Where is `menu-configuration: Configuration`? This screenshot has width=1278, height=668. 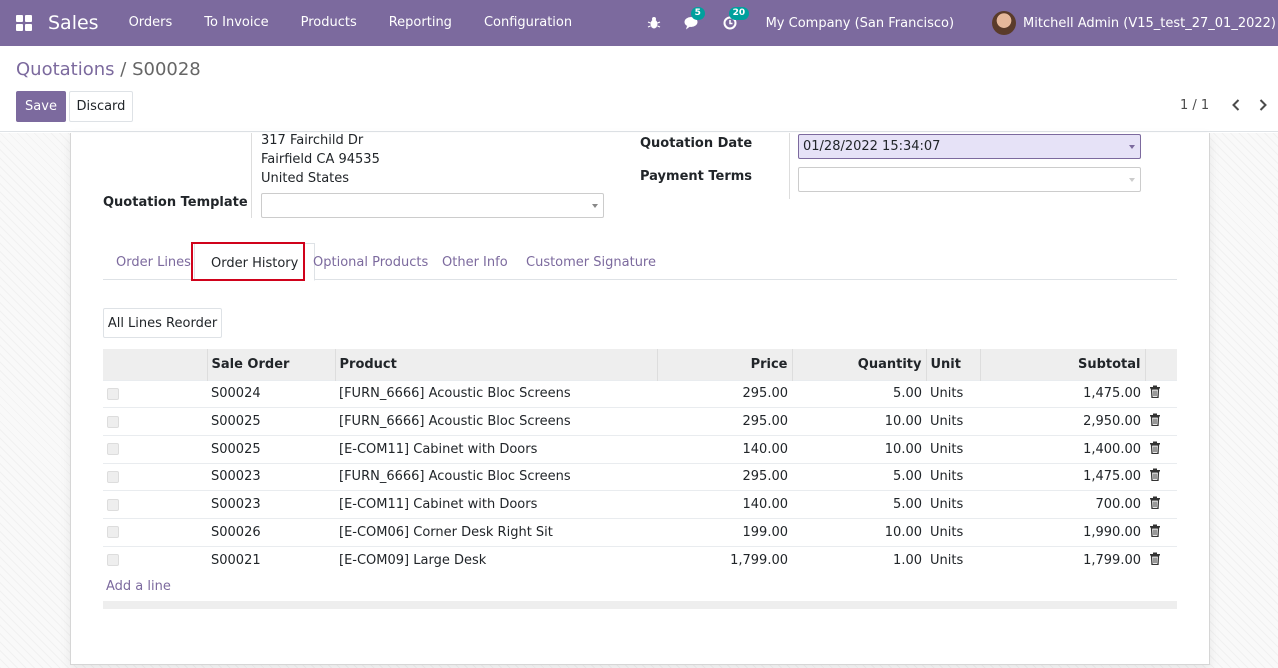
menu-configuration: Configuration is located at coordinates (528, 23).